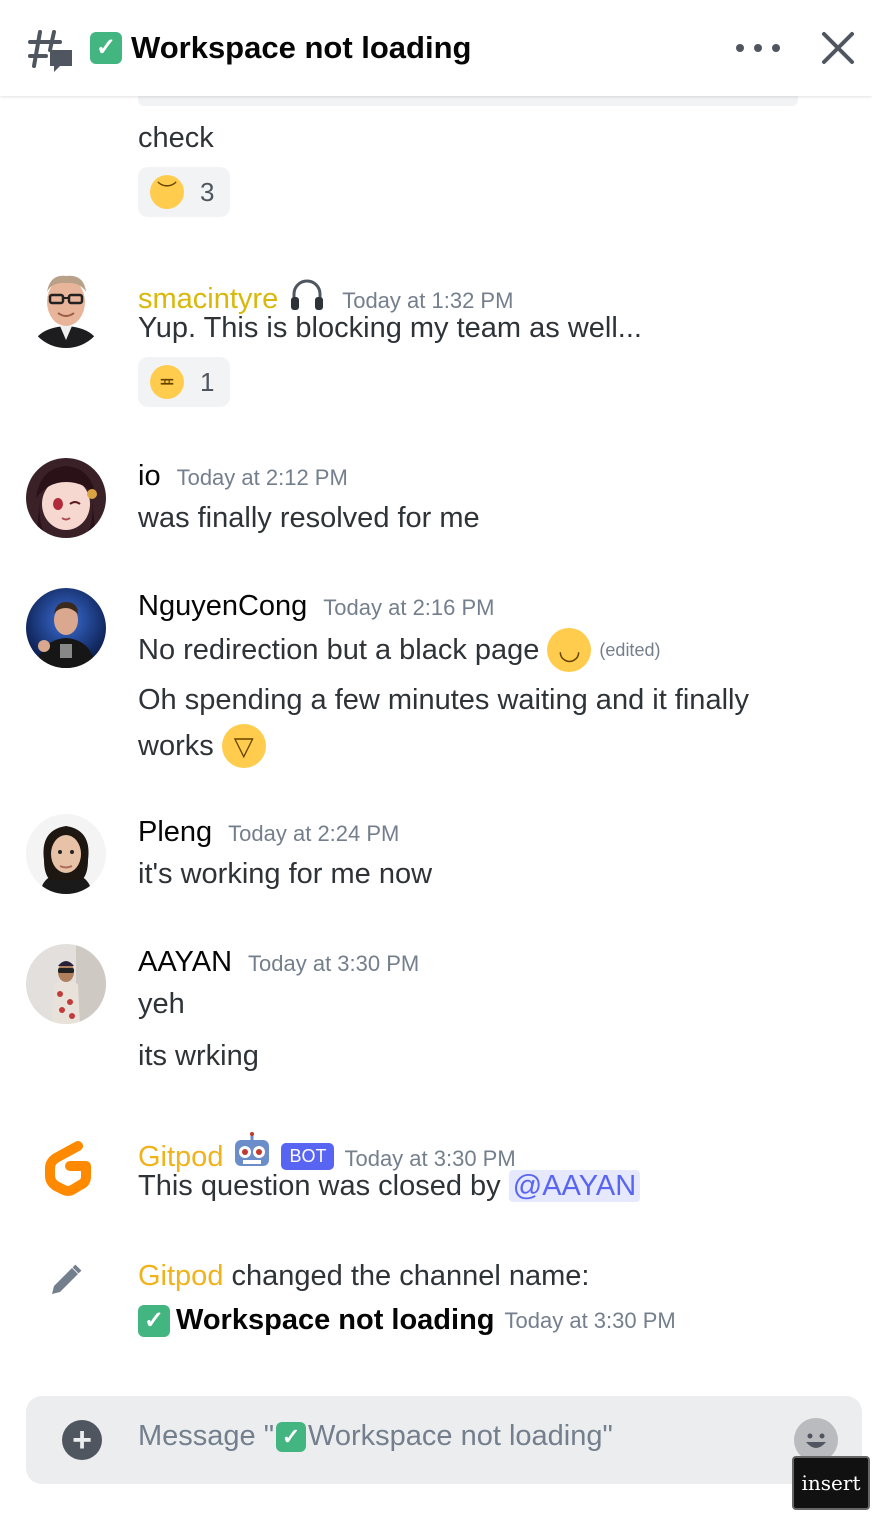 The width and height of the screenshot is (872, 1514). Describe the element at coordinates (66, 498) in the screenshot. I see `avatar-io` at that location.